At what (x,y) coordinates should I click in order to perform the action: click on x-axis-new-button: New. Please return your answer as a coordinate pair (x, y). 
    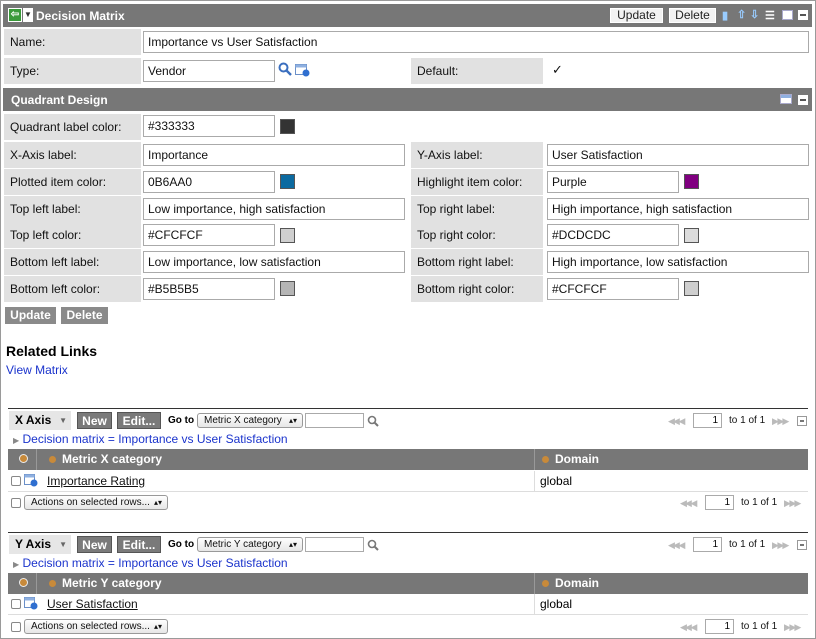
    Looking at the image, I should click on (94, 420).